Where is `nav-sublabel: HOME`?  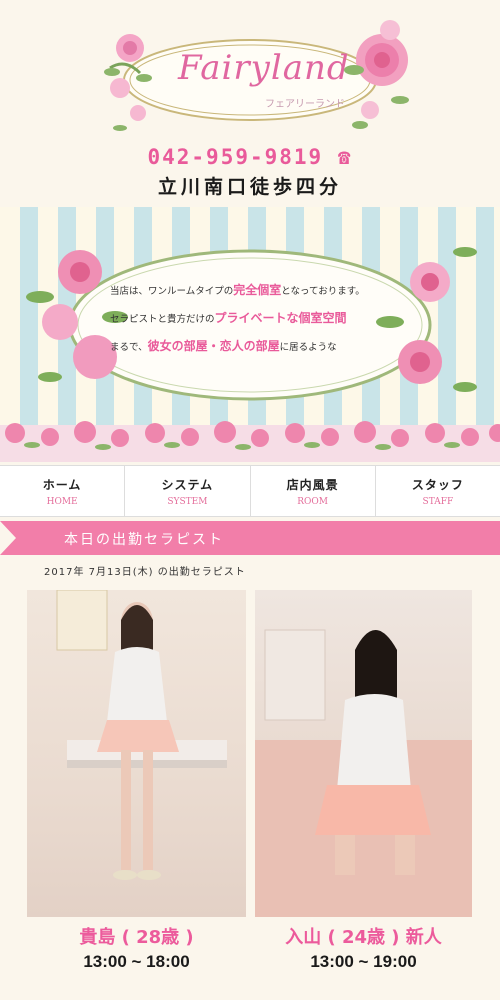 nav-sublabel: HOME is located at coordinates (62, 502).